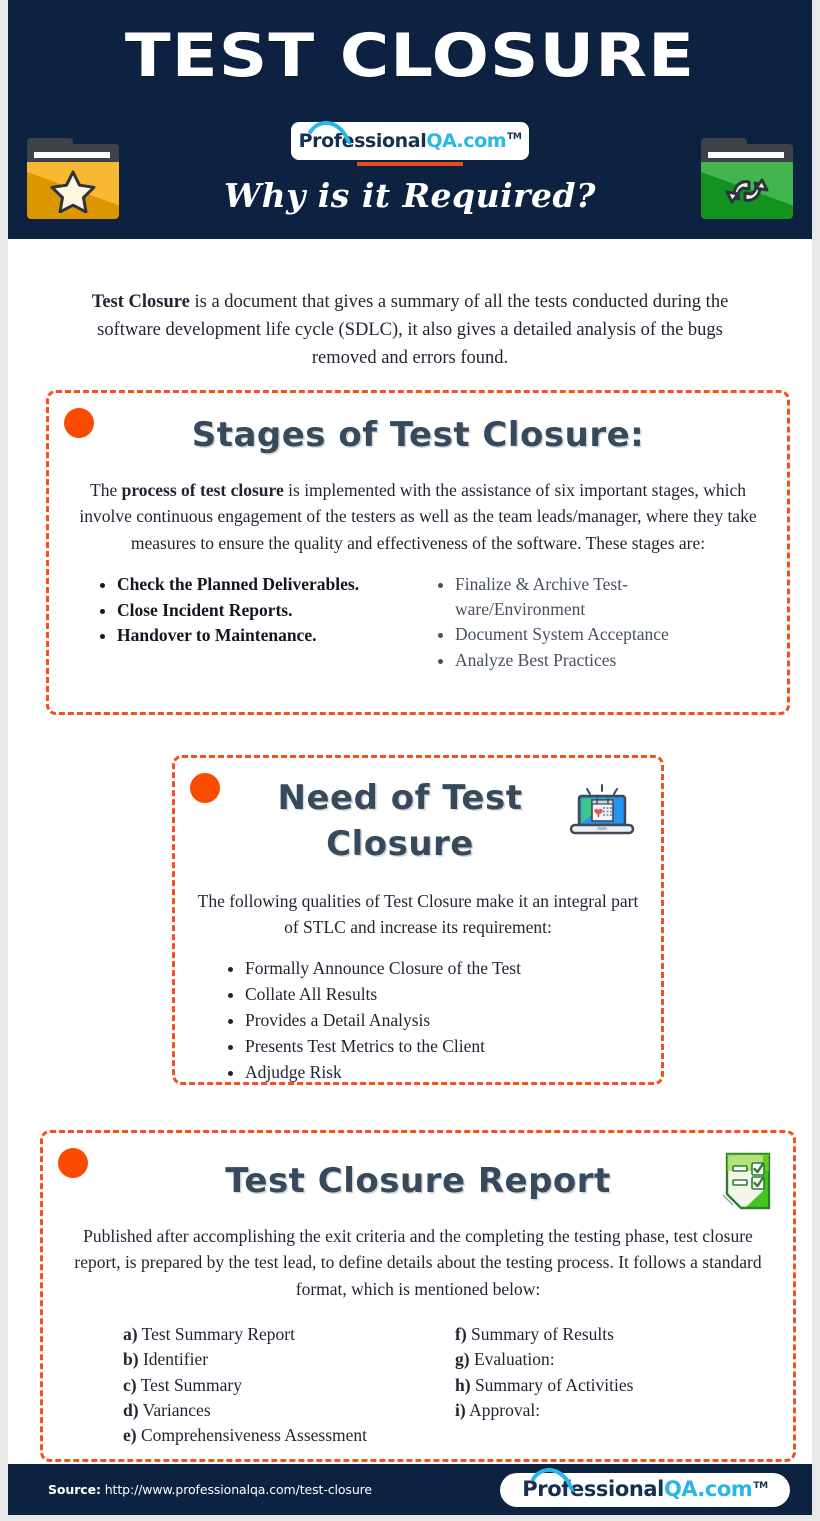 This screenshot has height=1521, width=820. I want to click on source-label: Source:, so click(74, 1489).